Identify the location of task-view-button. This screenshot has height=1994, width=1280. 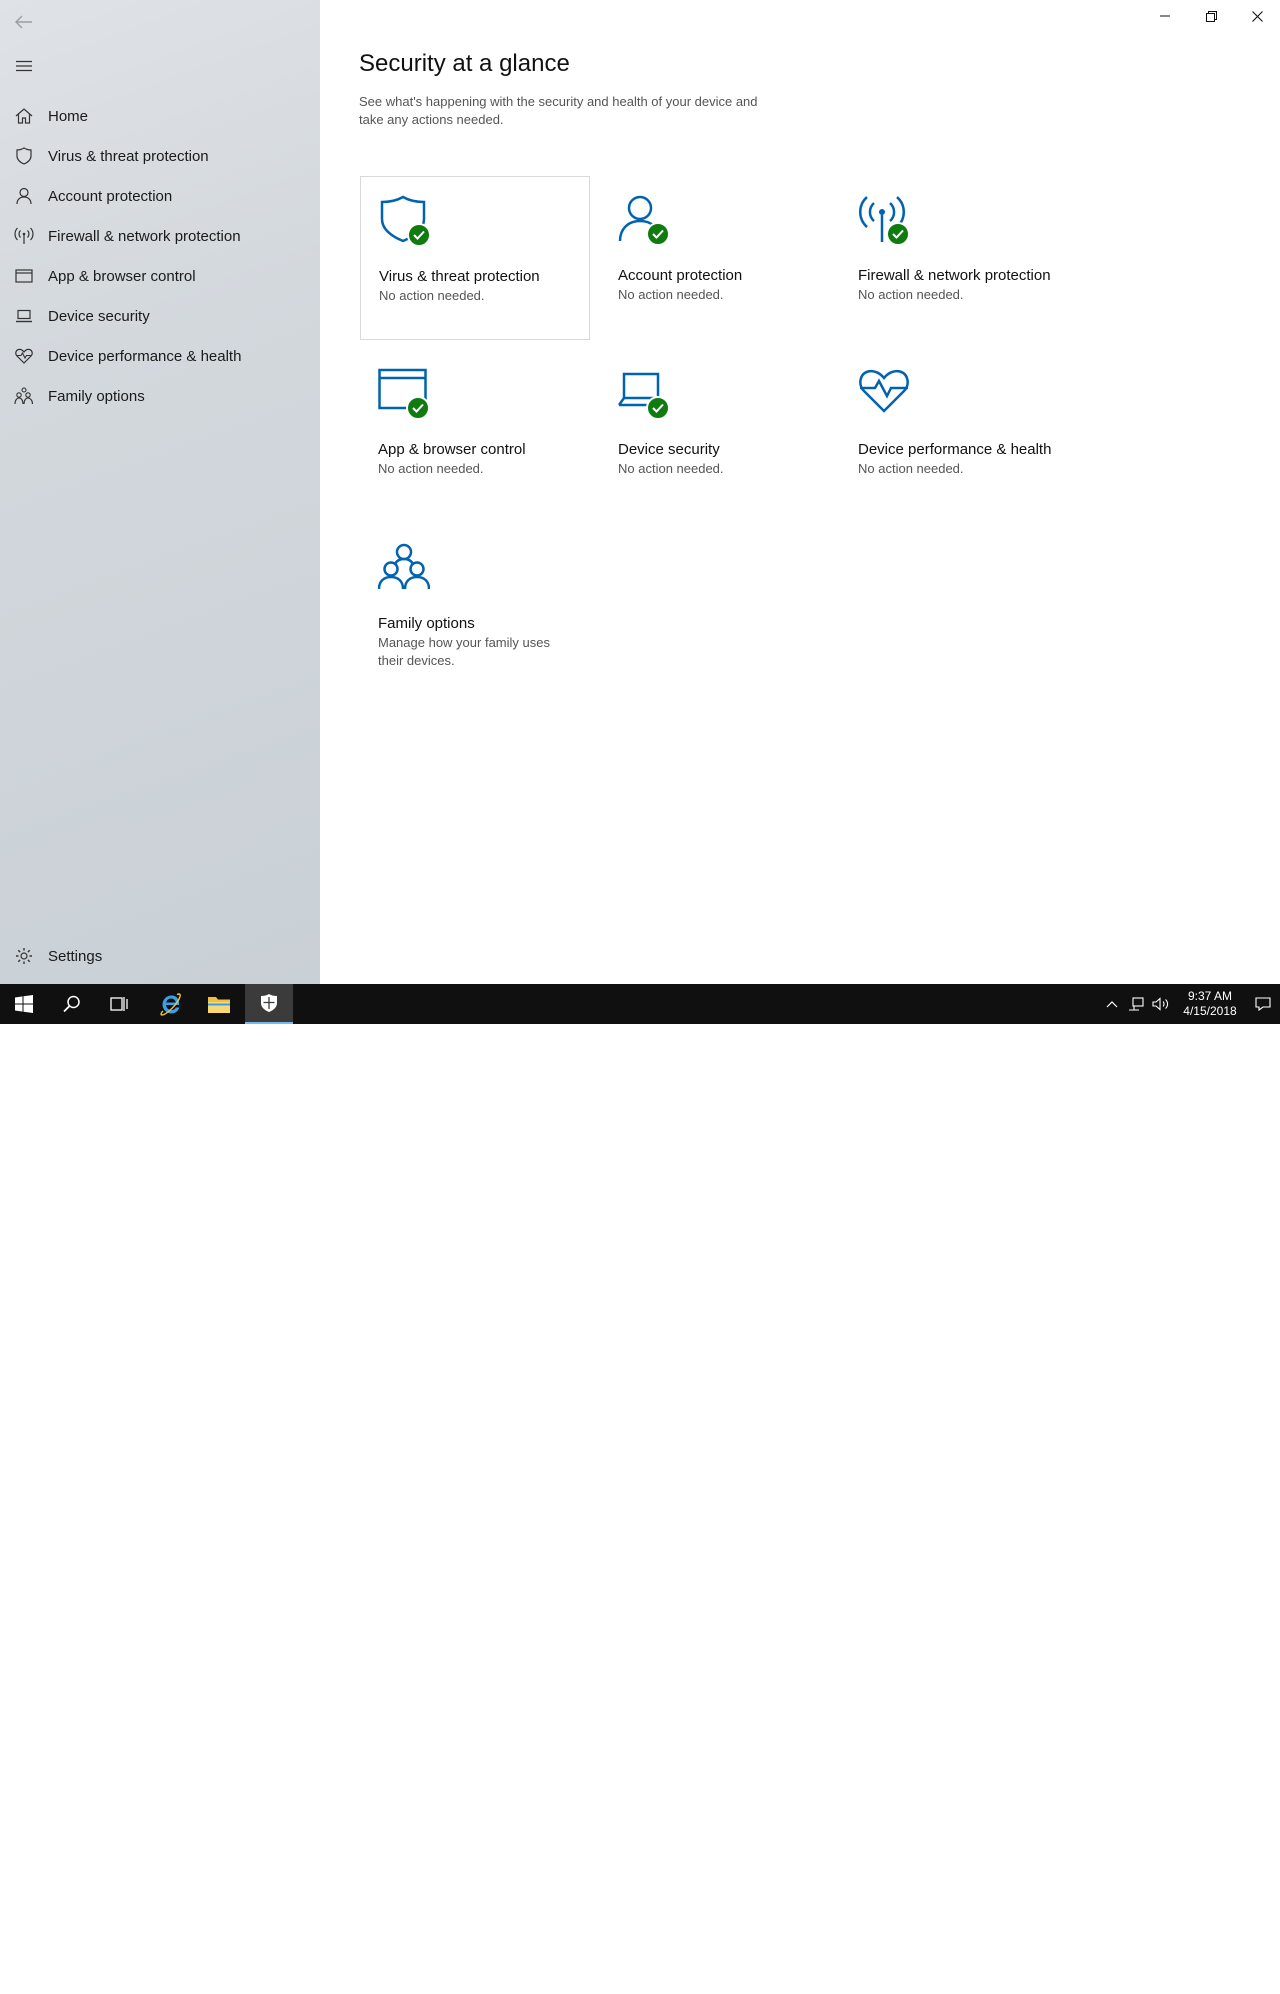
(120, 1004).